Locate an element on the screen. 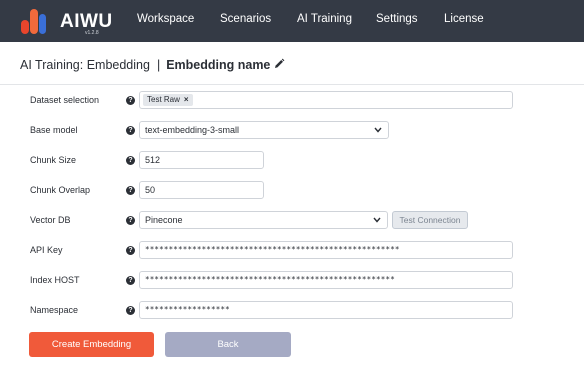 Image resolution: width=584 pixels, height=370 pixels. base-model-value: text-embedding-3-small is located at coordinates (192, 130).